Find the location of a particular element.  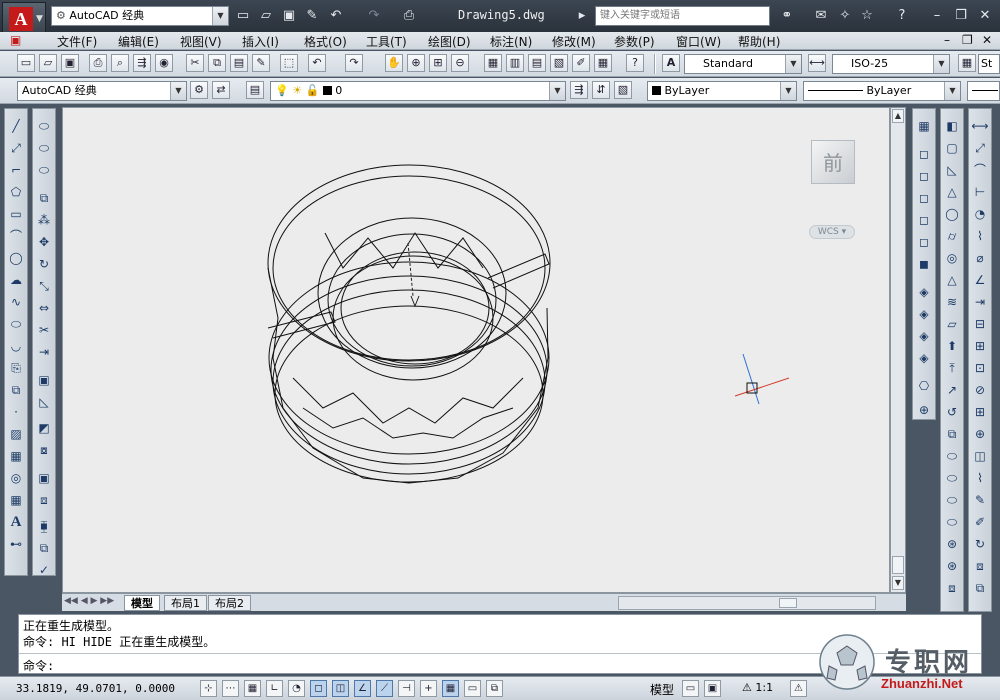

publish-icon: ⇶ is located at coordinates (142, 63).